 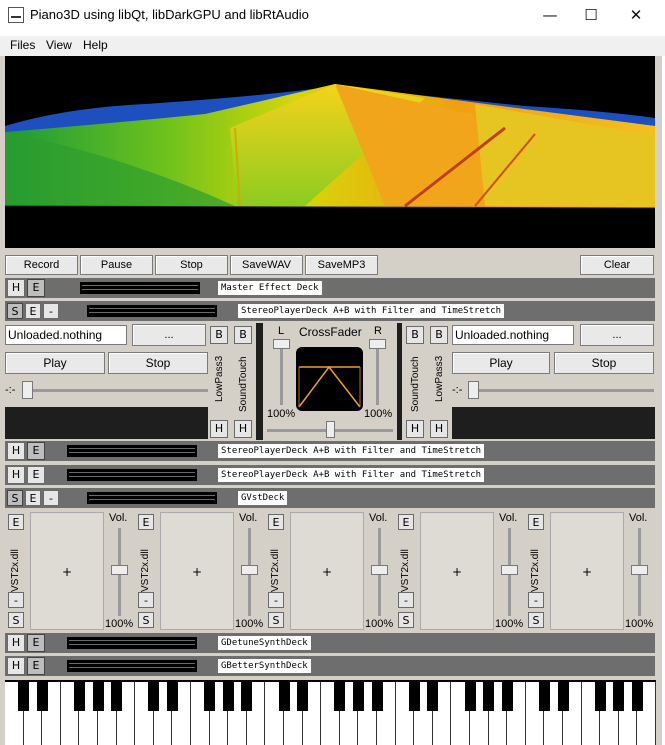 What do you see at coordinates (27, 390) in the screenshot?
I see `position-slider-handle-left` at bounding box center [27, 390].